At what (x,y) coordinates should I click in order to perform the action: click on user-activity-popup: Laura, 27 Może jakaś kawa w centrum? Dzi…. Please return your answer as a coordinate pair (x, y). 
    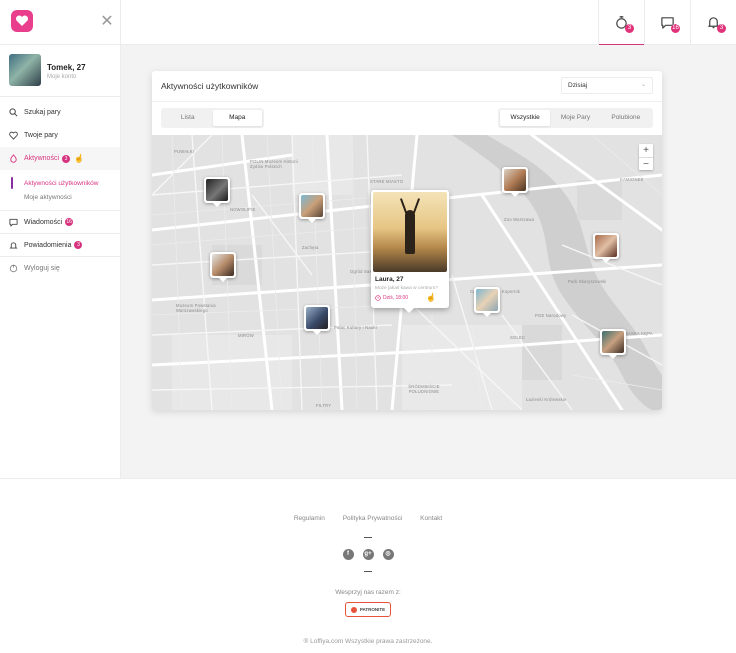
    Looking at the image, I should click on (410, 251).